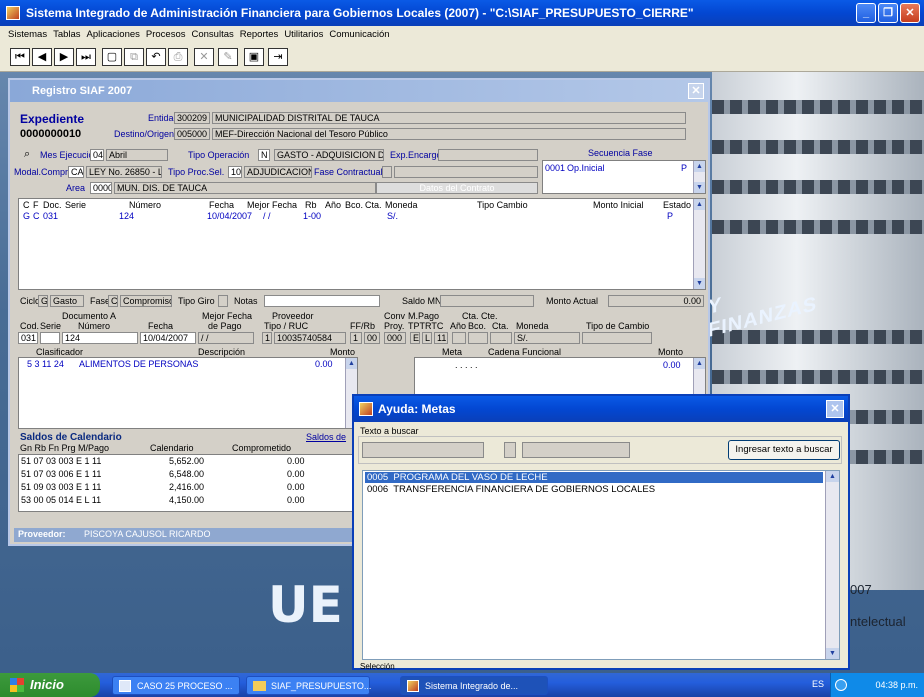 The width and height of the screenshot is (924, 697). I want to click on close-button: ✕, so click(910, 13).